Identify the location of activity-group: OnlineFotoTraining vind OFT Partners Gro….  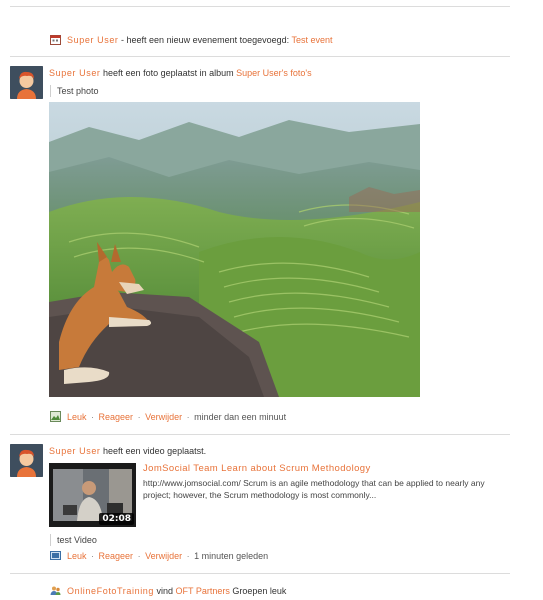
(168, 590).